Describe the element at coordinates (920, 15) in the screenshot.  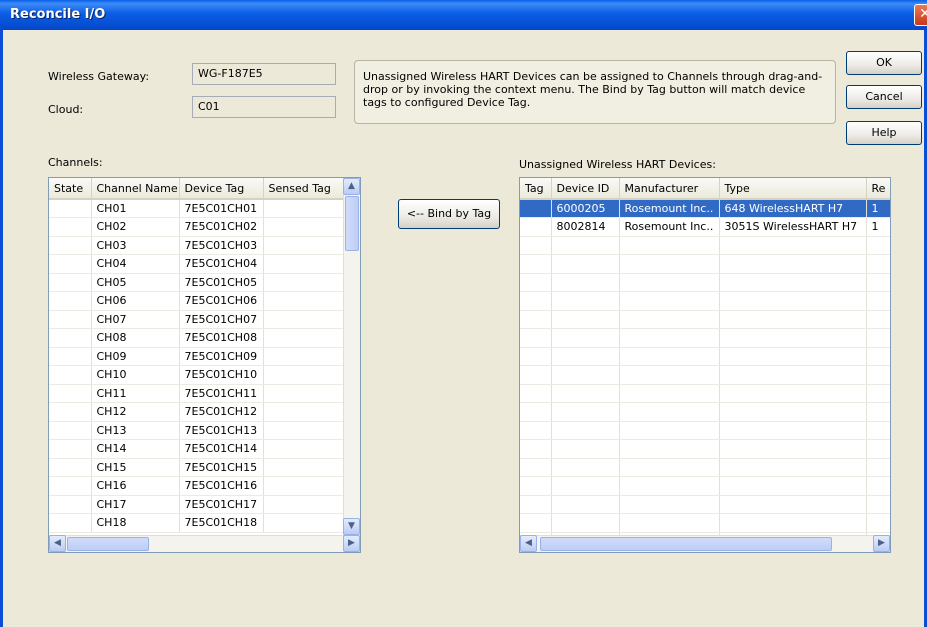
I see `close-button: ✕` at that location.